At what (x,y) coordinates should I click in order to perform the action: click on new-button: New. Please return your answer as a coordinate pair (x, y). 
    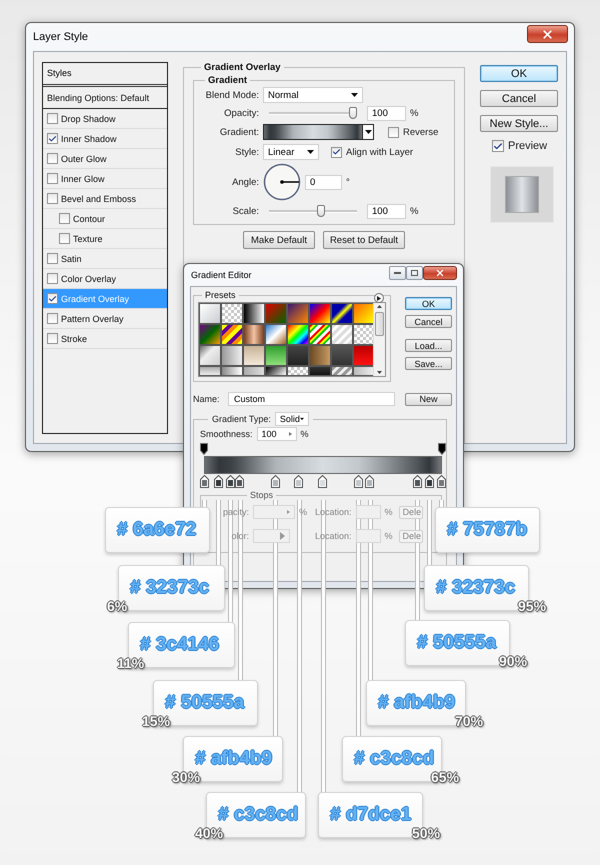
    Looking at the image, I should click on (428, 399).